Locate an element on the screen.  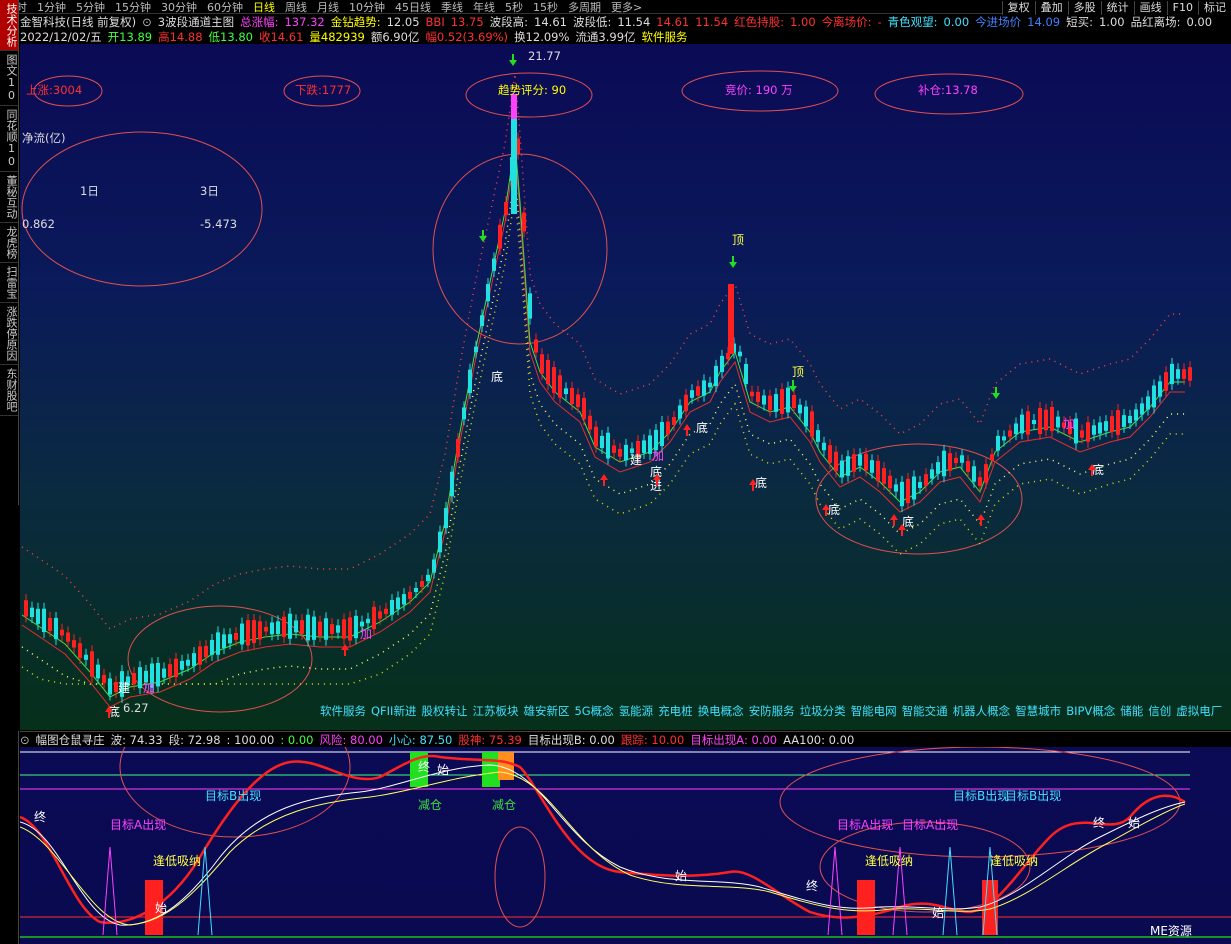
info1-item-11: 波段低: is located at coordinates (592, 22).